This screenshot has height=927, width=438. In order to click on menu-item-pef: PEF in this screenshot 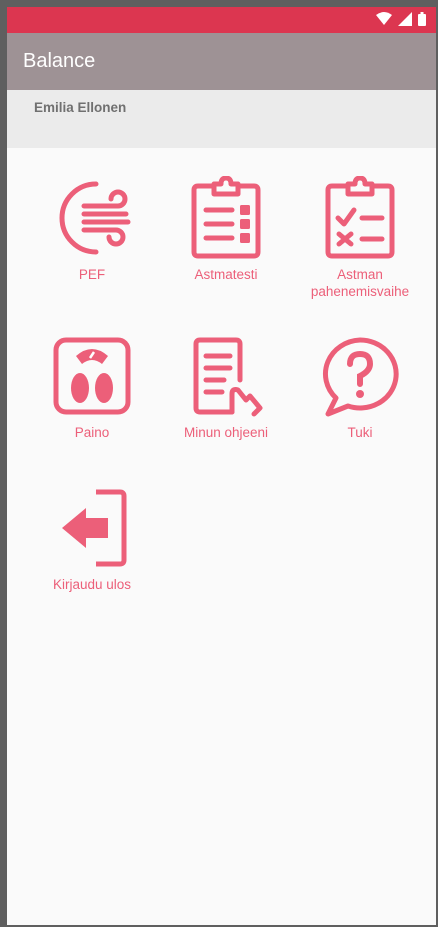, I will do `click(92, 229)`.